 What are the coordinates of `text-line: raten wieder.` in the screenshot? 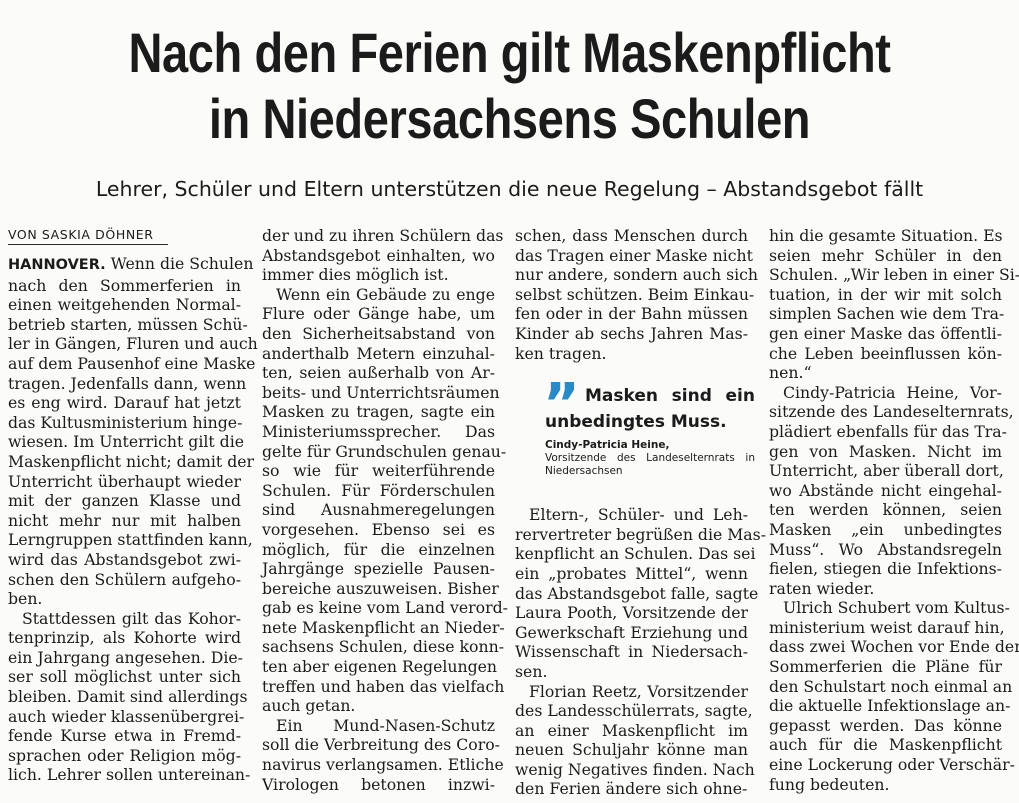 It's located at (822, 588).